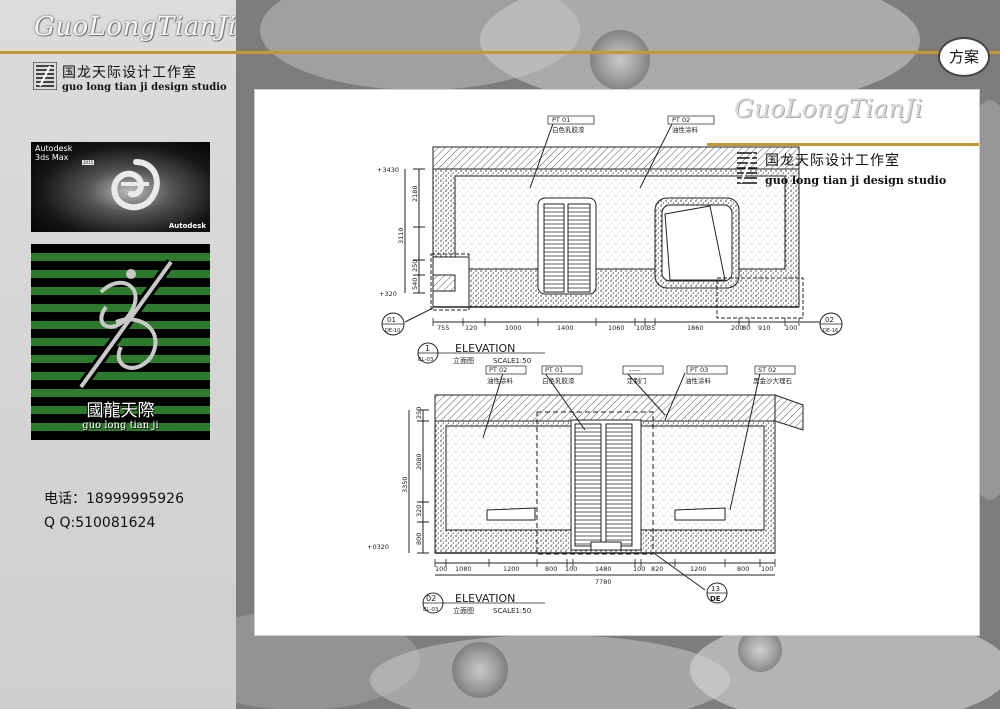  I want to click on level-bottom: +320, so click(388, 294).